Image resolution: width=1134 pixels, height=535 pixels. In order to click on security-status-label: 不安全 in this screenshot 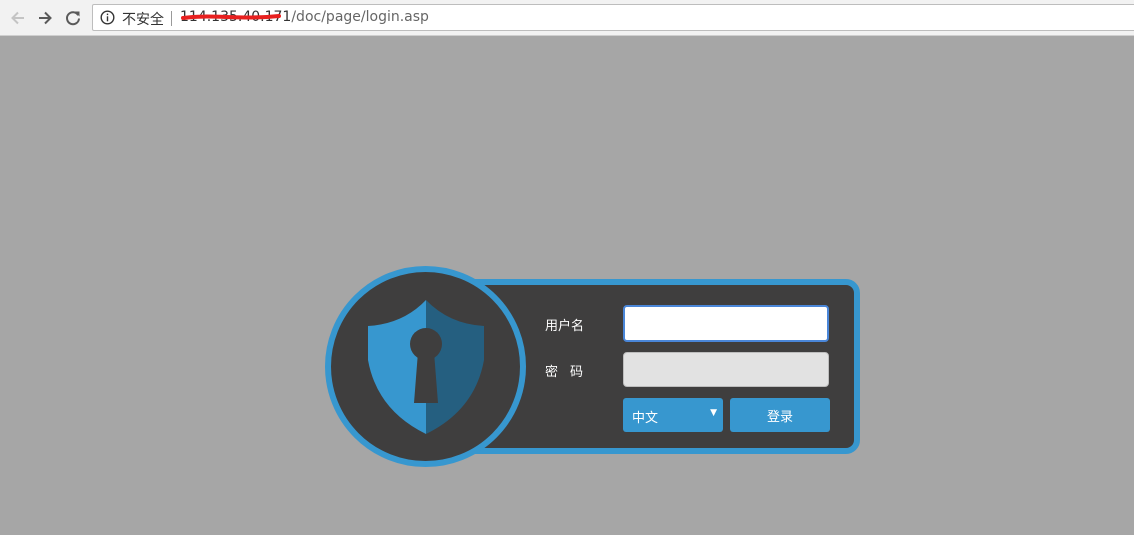, I will do `click(143, 20)`.